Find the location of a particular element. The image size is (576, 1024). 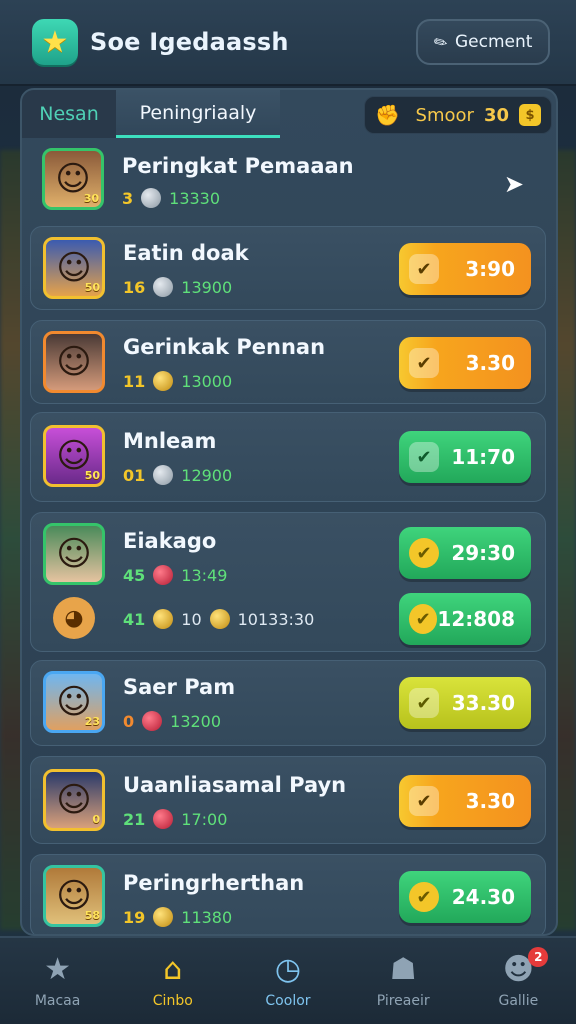

tab-peningriaaly: Peningriaaly is located at coordinates (198, 114).